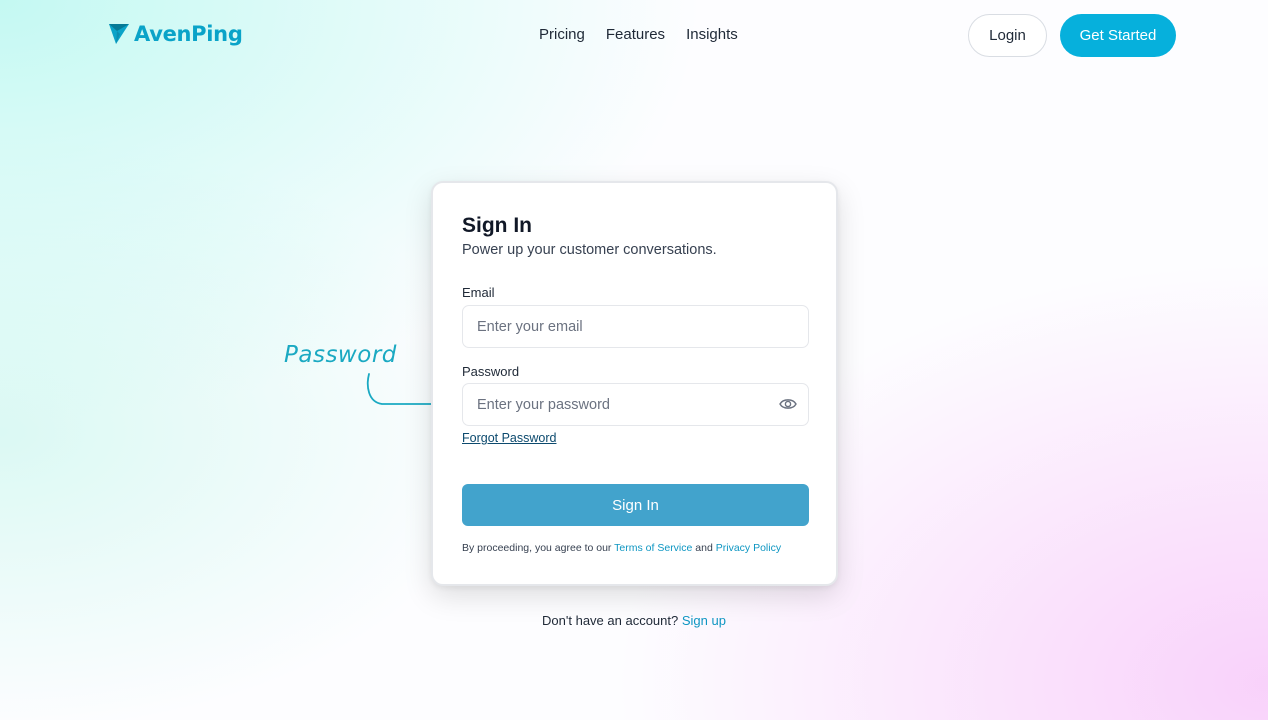 The height and width of the screenshot is (720, 1268). What do you see at coordinates (704, 620) in the screenshot?
I see `signup-link: Sign up` at bounding box center [704, 620].